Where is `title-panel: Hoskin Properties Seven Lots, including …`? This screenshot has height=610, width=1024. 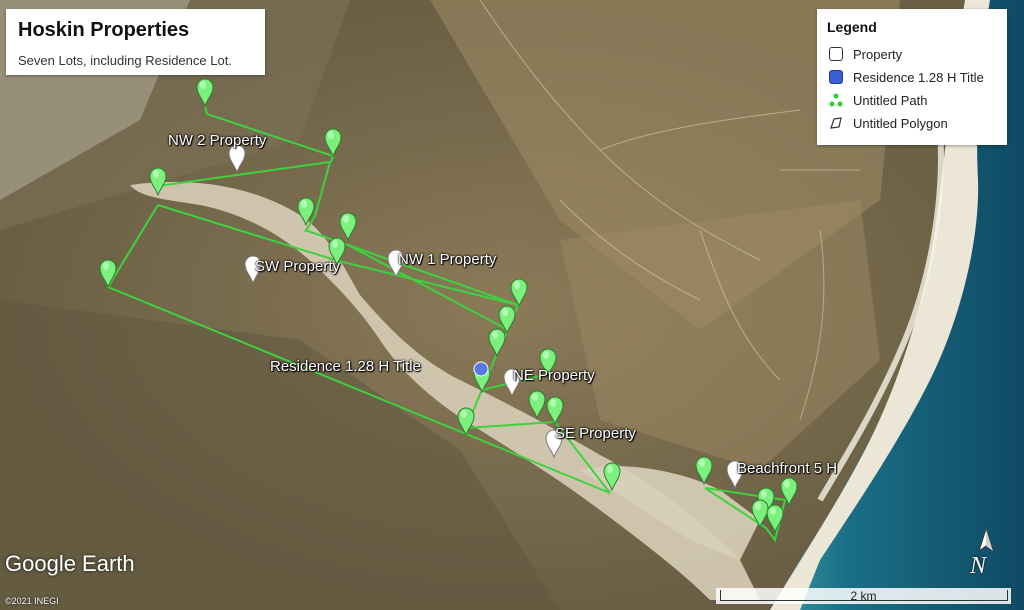 title-panel: Hoskin Properties Seven Lots, including … is located at coordinates (135, 42).